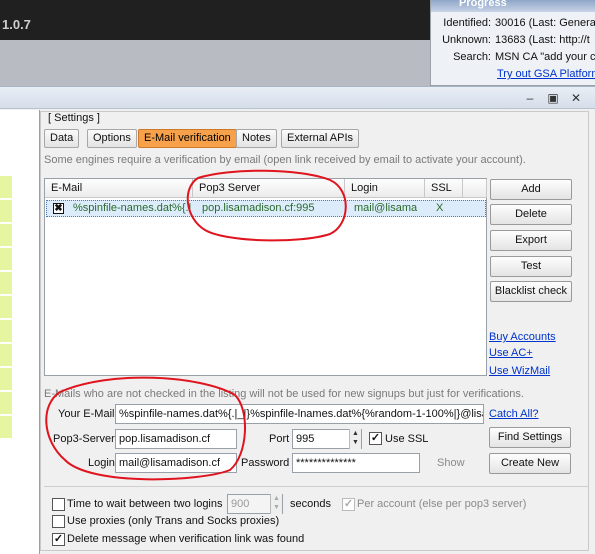  I want to click on tab-email-verification: E-Mail verification, so click(187, 138).